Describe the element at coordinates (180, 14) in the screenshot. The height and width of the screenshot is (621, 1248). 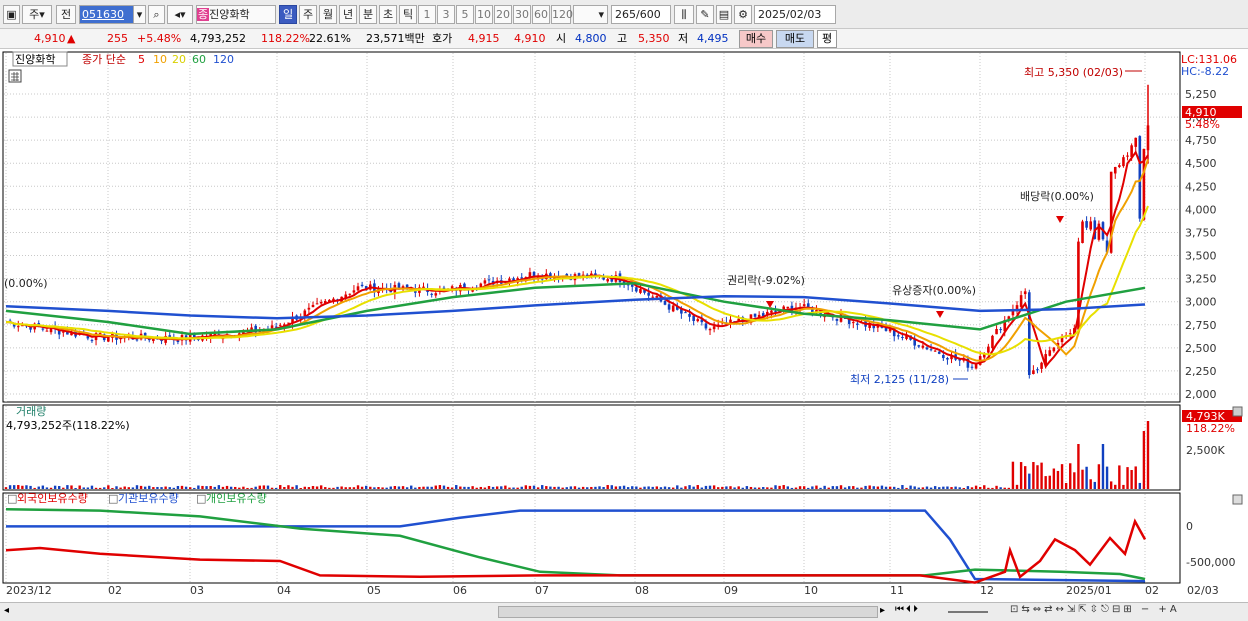
I see `speaker-icon: ◂▾` at that location.